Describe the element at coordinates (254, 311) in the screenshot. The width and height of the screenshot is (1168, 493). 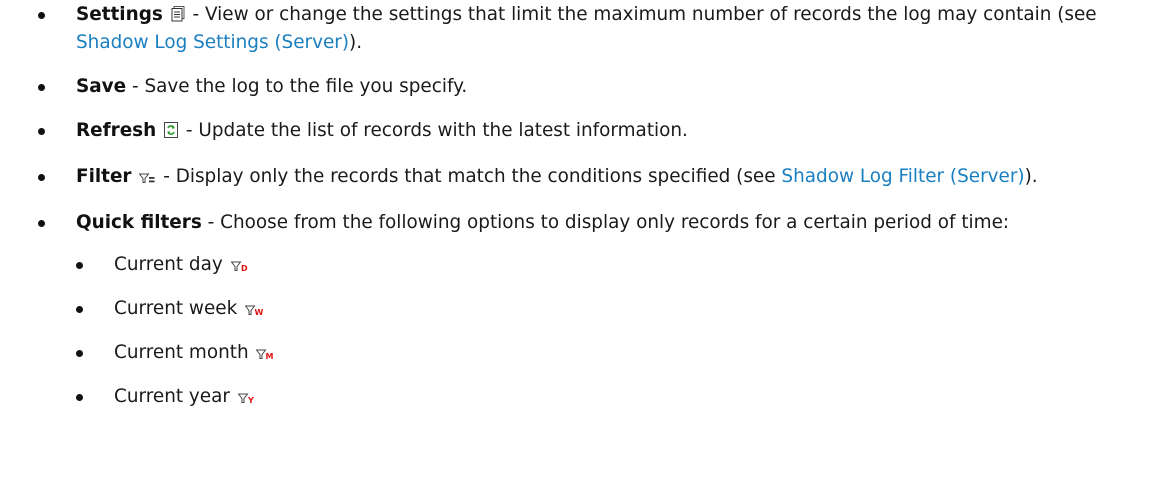
I see `filter-week-icon: W` at that location.